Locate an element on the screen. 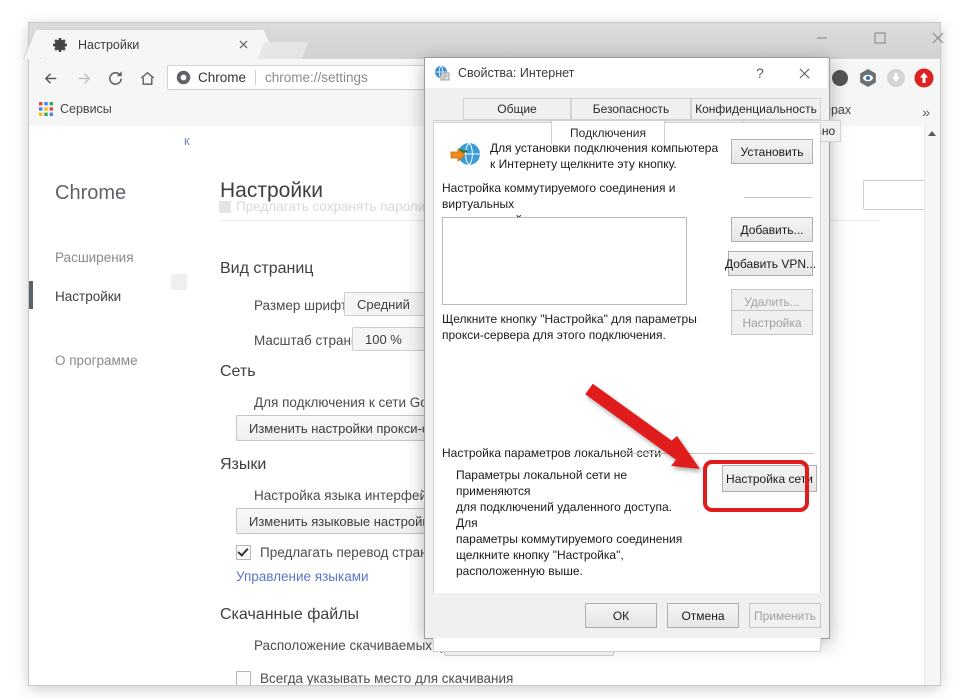  scroll-up-arrow-icon is located at coordinates (932, 133).